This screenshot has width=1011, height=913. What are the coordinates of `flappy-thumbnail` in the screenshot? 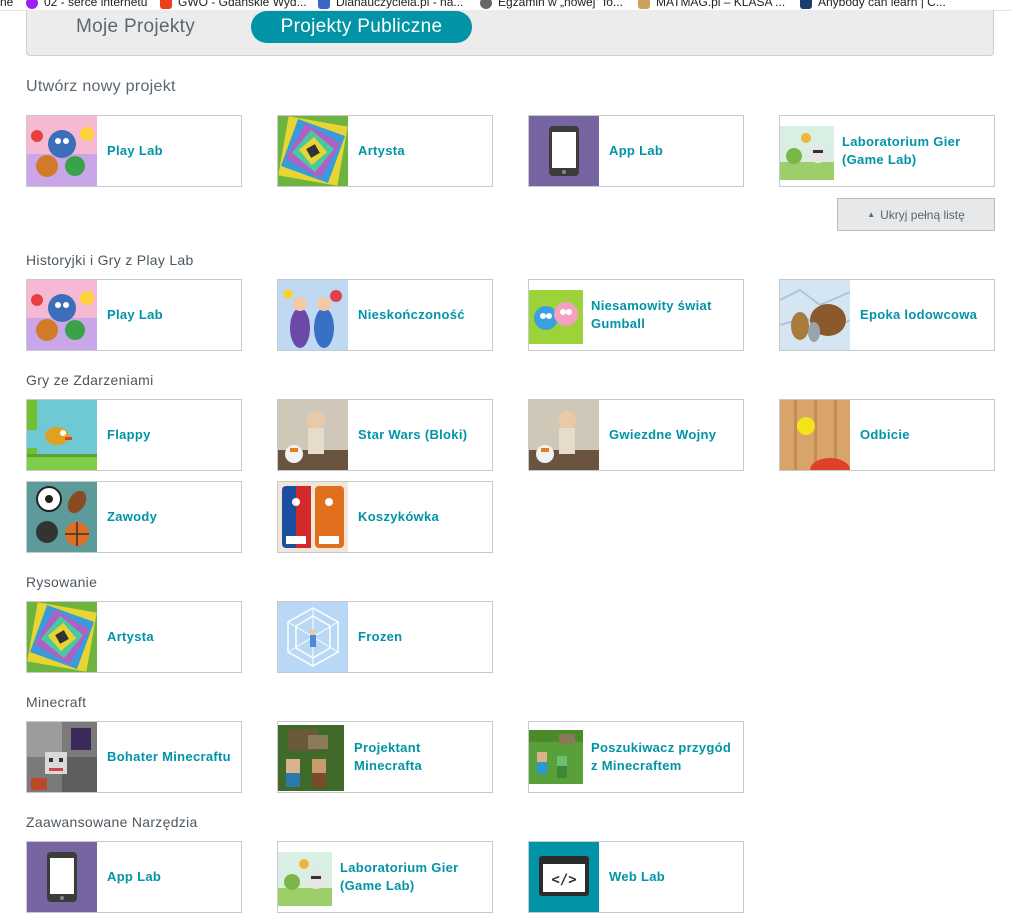 It's located at (62, 435).